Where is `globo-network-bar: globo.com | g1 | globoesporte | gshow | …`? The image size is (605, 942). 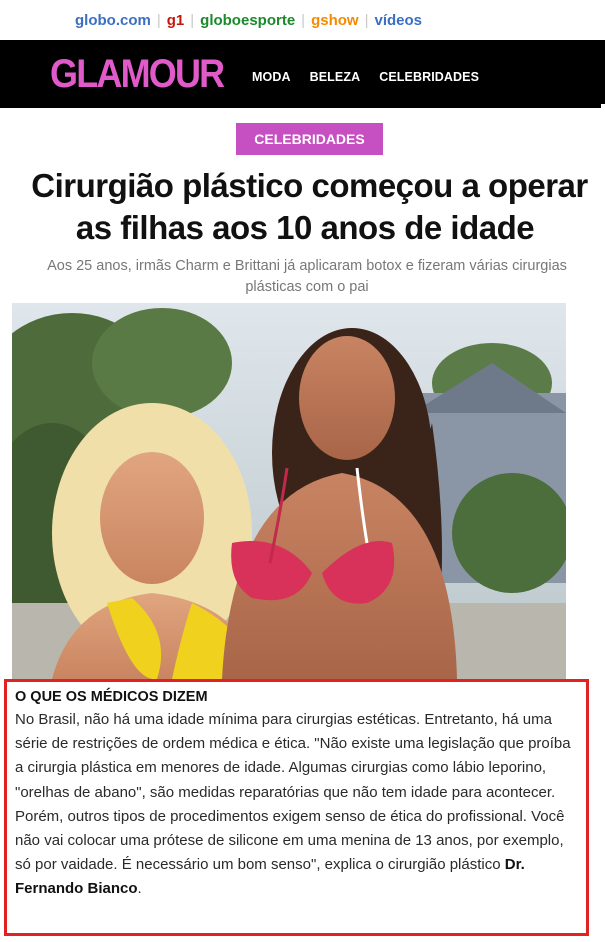 globo-network-bar: globo.com | g1 | globoesporte | gshow | … is located at coordinates (302, 20).